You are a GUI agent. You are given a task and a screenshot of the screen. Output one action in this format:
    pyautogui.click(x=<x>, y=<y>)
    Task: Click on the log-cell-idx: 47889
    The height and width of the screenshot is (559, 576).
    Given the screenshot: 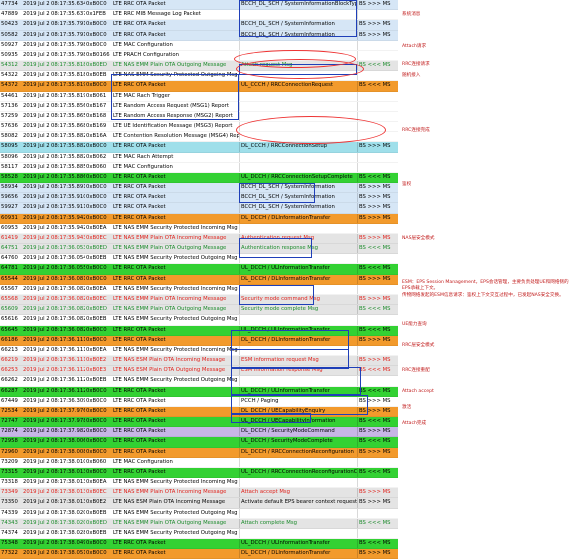 What is the action you would take?
    pyautogui.click(x=9, y=14)
    